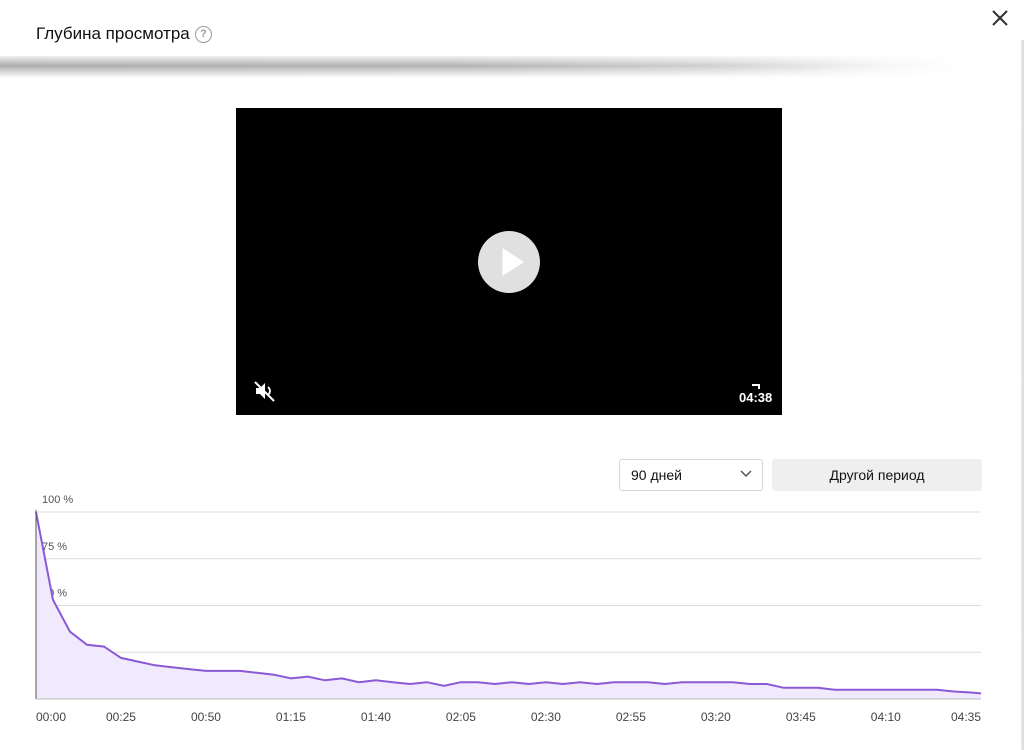 Image resolution: width=1024 pixels, height=750 pixels. I want to click on play-icon, so click(513, 262).